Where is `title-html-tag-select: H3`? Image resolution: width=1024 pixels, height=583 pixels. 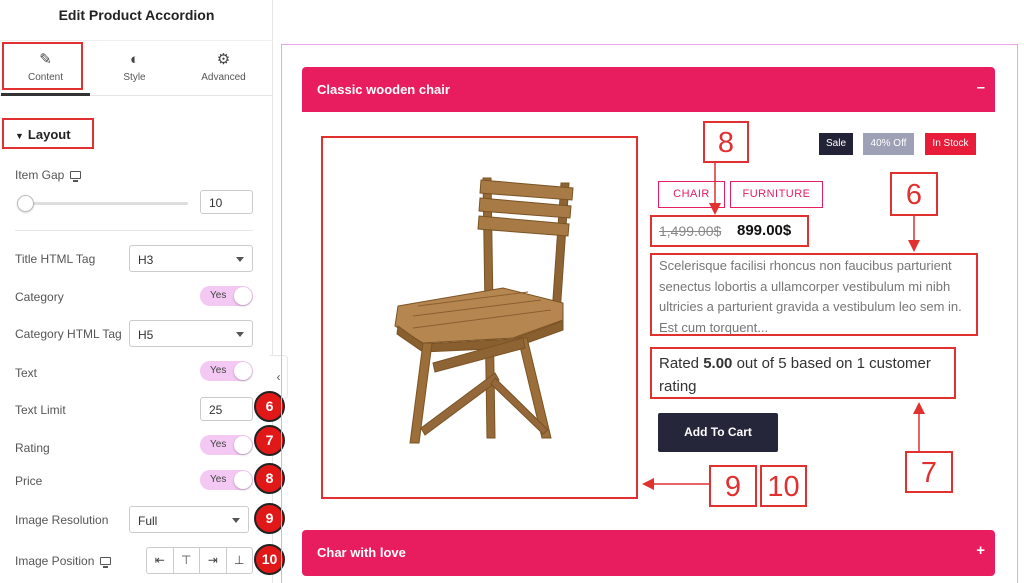 title-html-tag-select: H3 is located at coordinates (191, 258).